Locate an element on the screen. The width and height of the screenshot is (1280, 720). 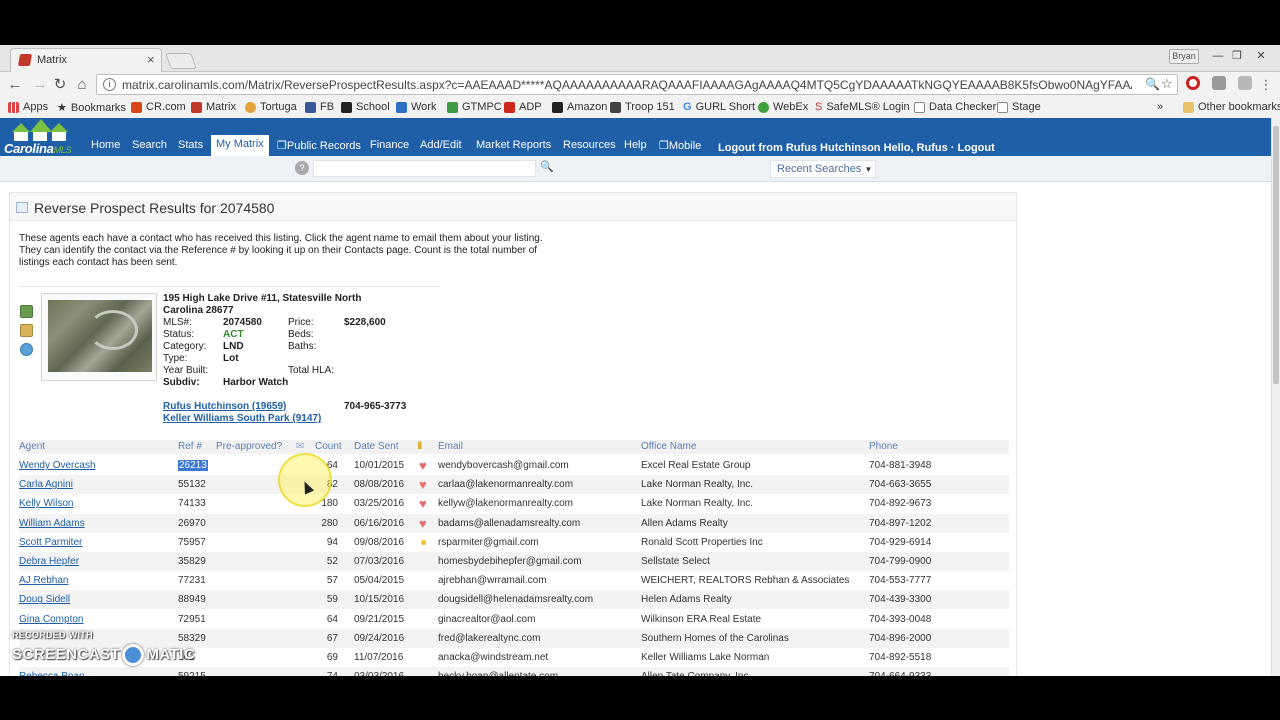
bookmark-matrix: Matrix is located at coordinates (213, 107).